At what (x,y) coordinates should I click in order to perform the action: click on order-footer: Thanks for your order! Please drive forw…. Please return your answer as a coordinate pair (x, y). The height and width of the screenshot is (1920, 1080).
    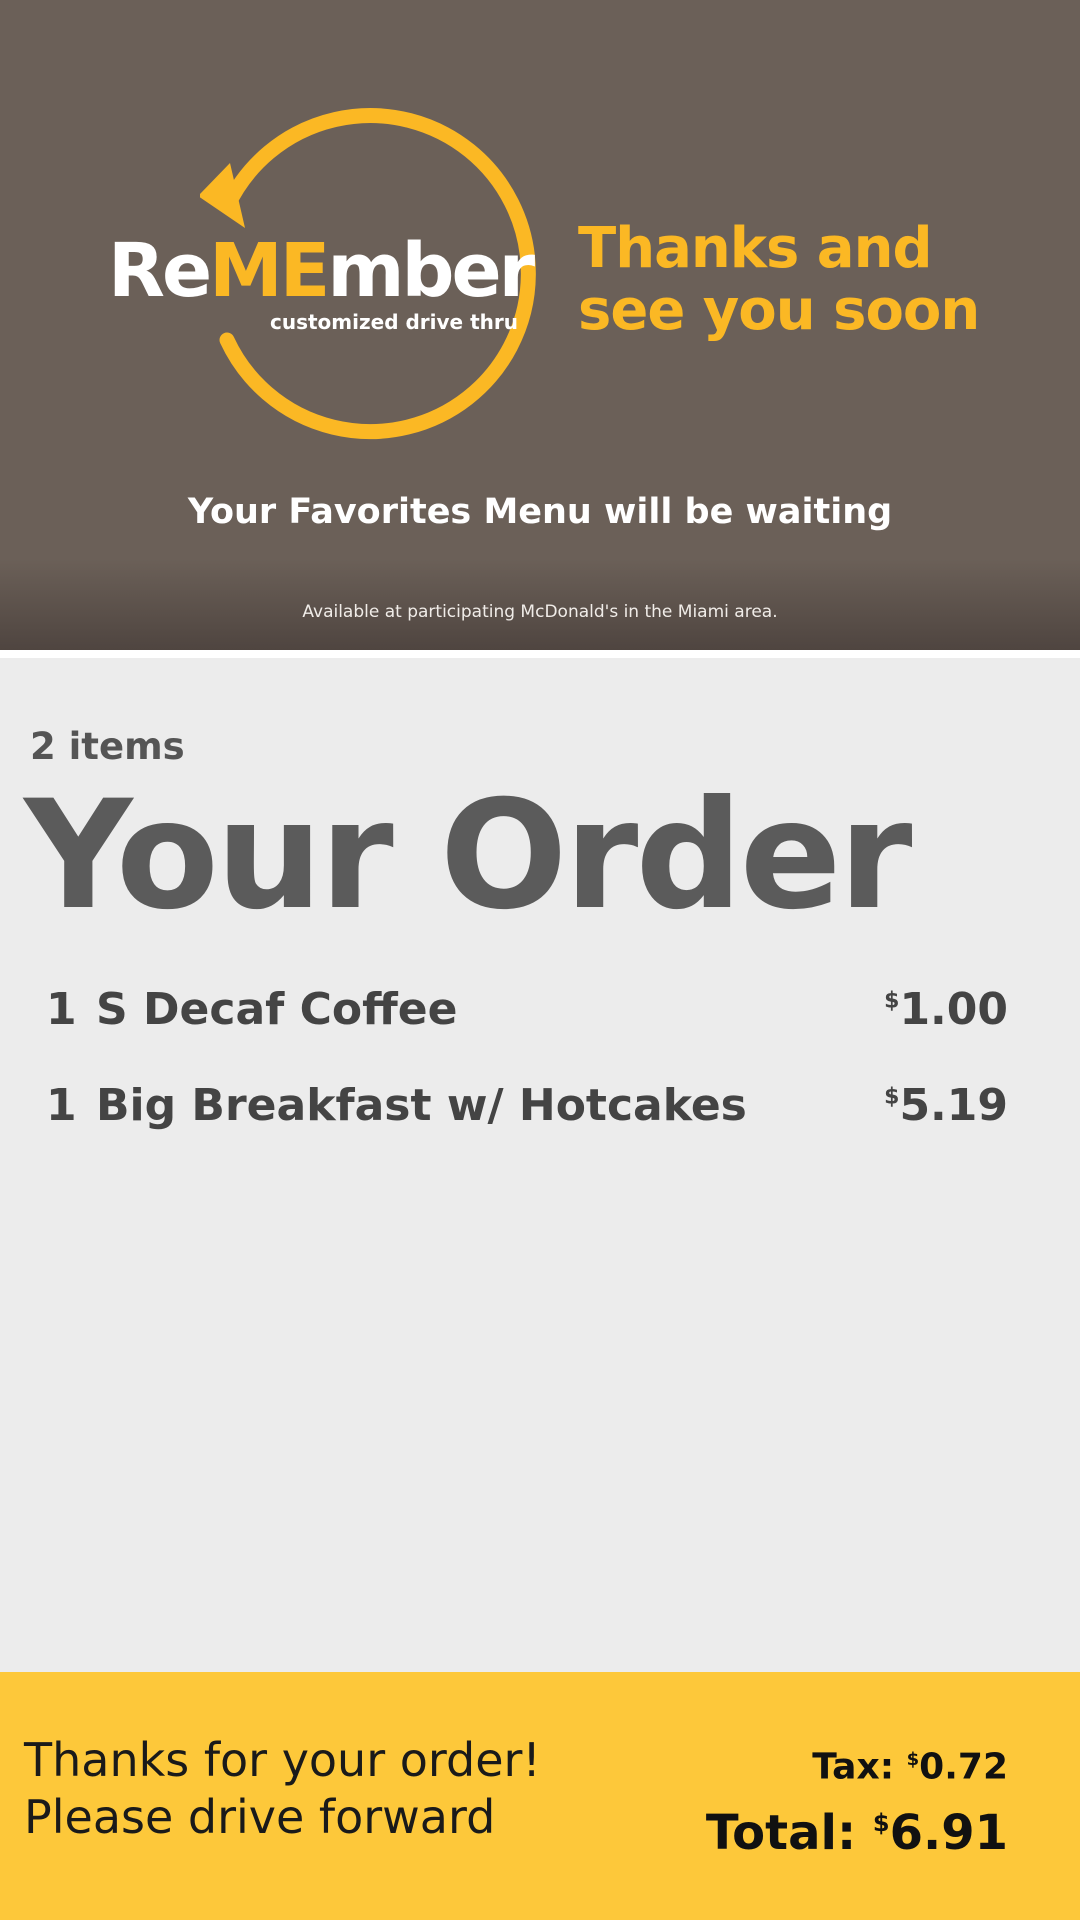
    Looking at the image, I should click on (540, 1796).